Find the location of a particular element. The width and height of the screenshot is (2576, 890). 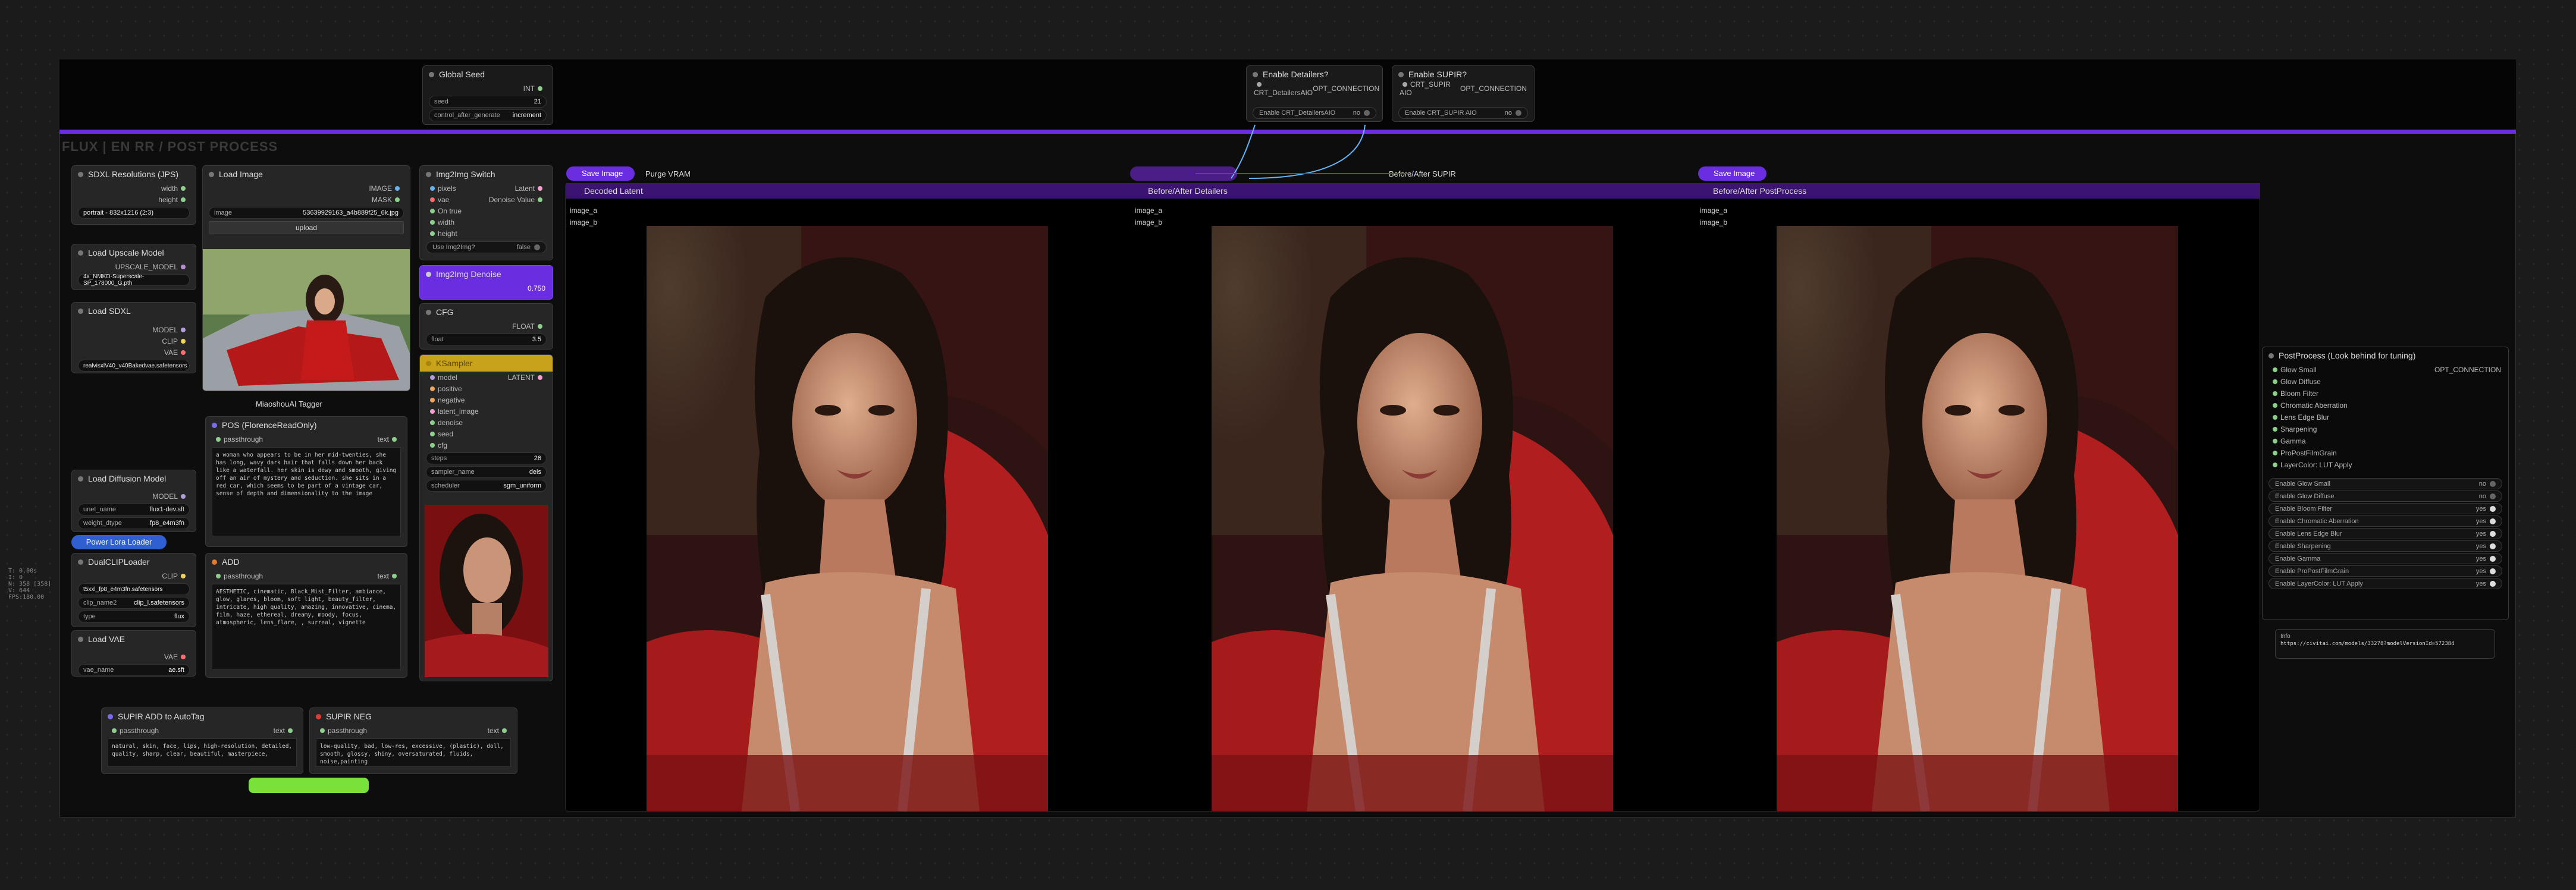

save-image-node-1: Save Image is located at coordinates (600, 173).